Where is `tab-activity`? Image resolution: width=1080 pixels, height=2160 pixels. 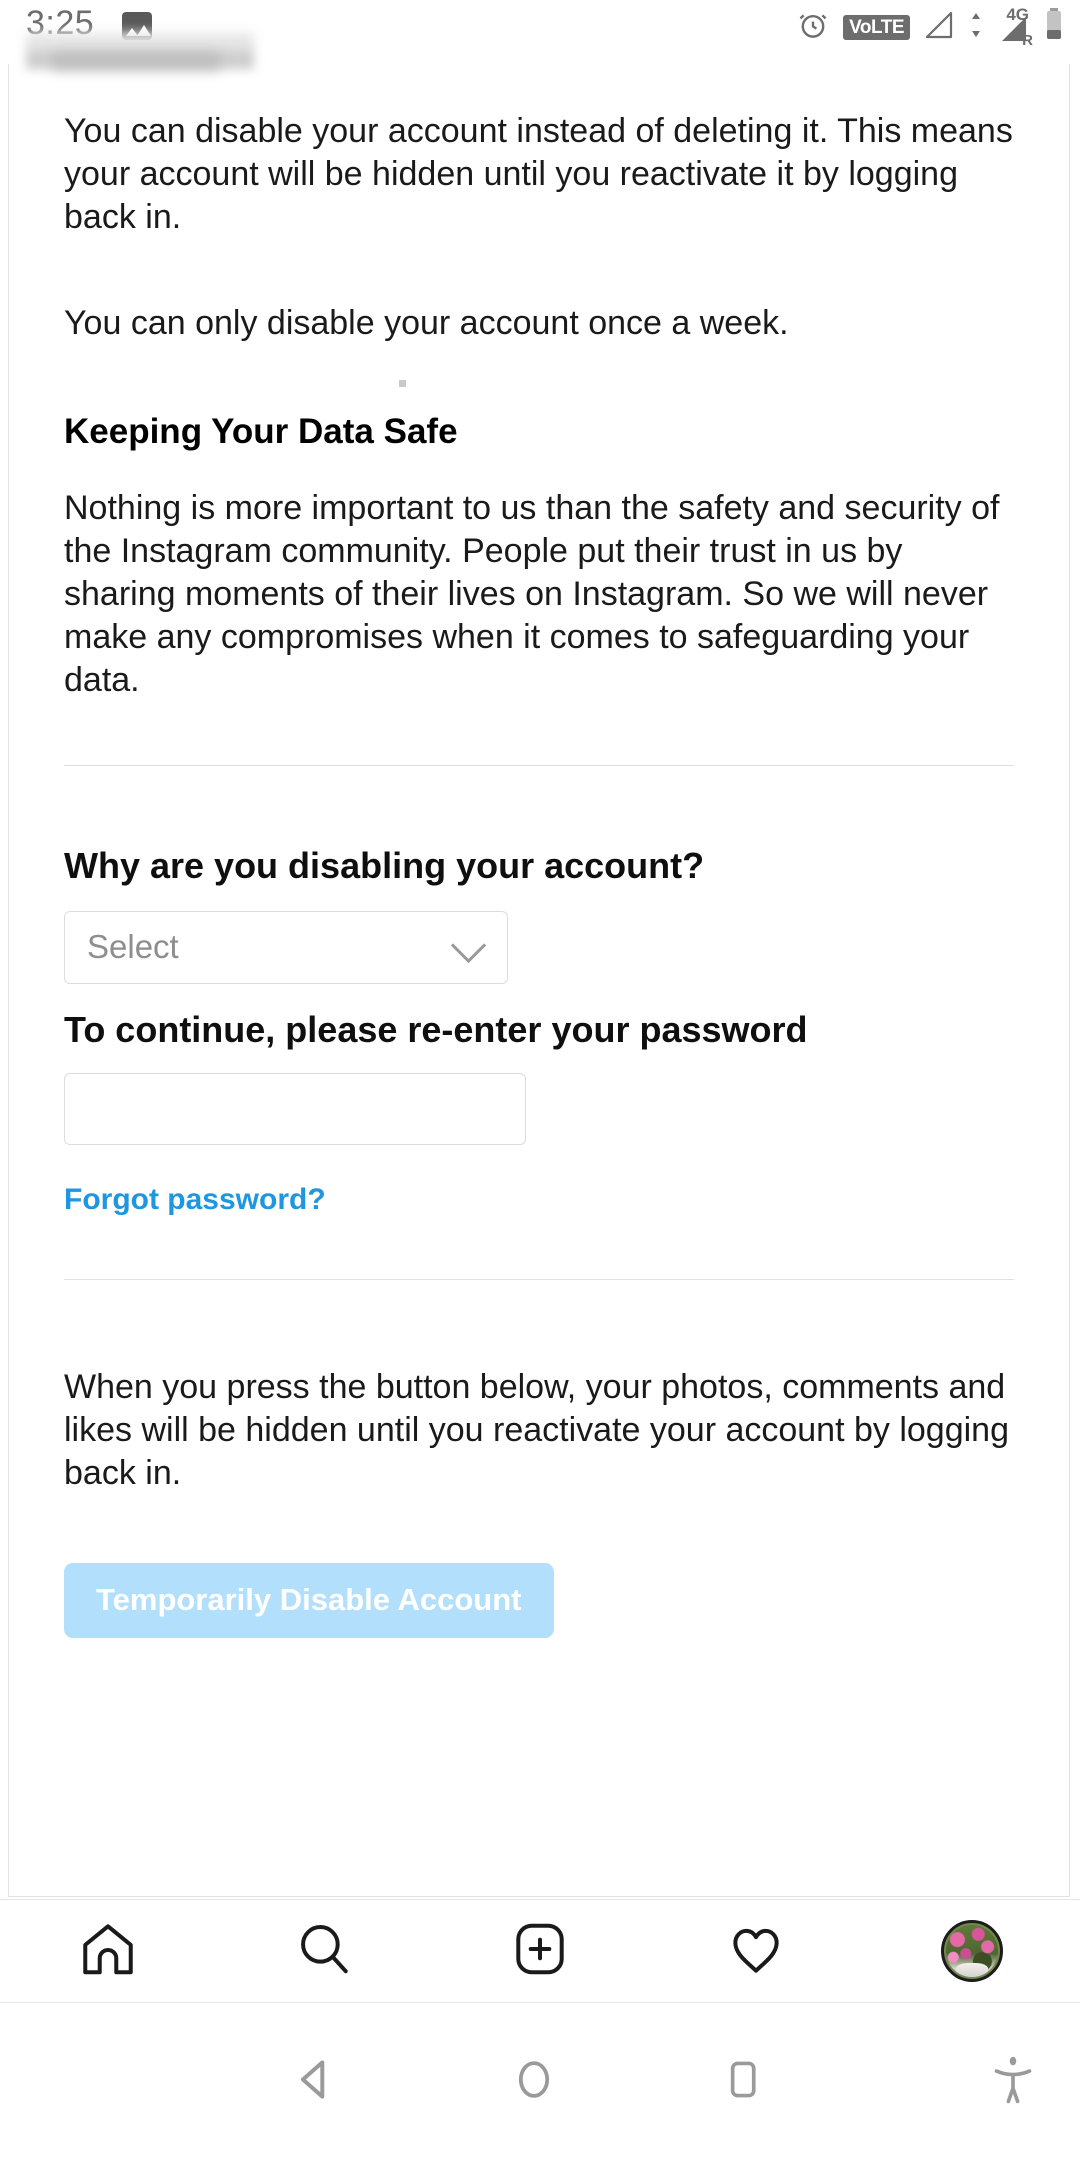
tab-activity is located at coordinates (756, 1951).